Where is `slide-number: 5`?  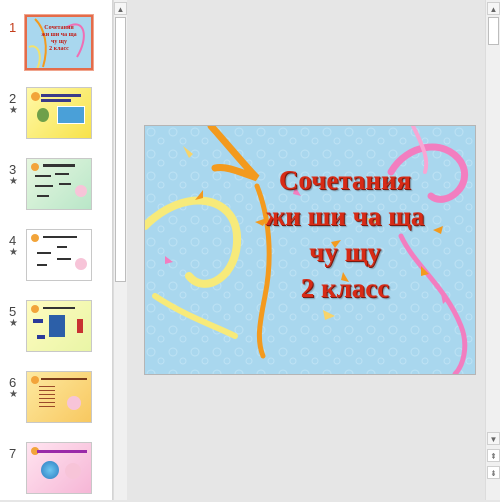 slide-number: 5 is located at coordinates (13, 311).